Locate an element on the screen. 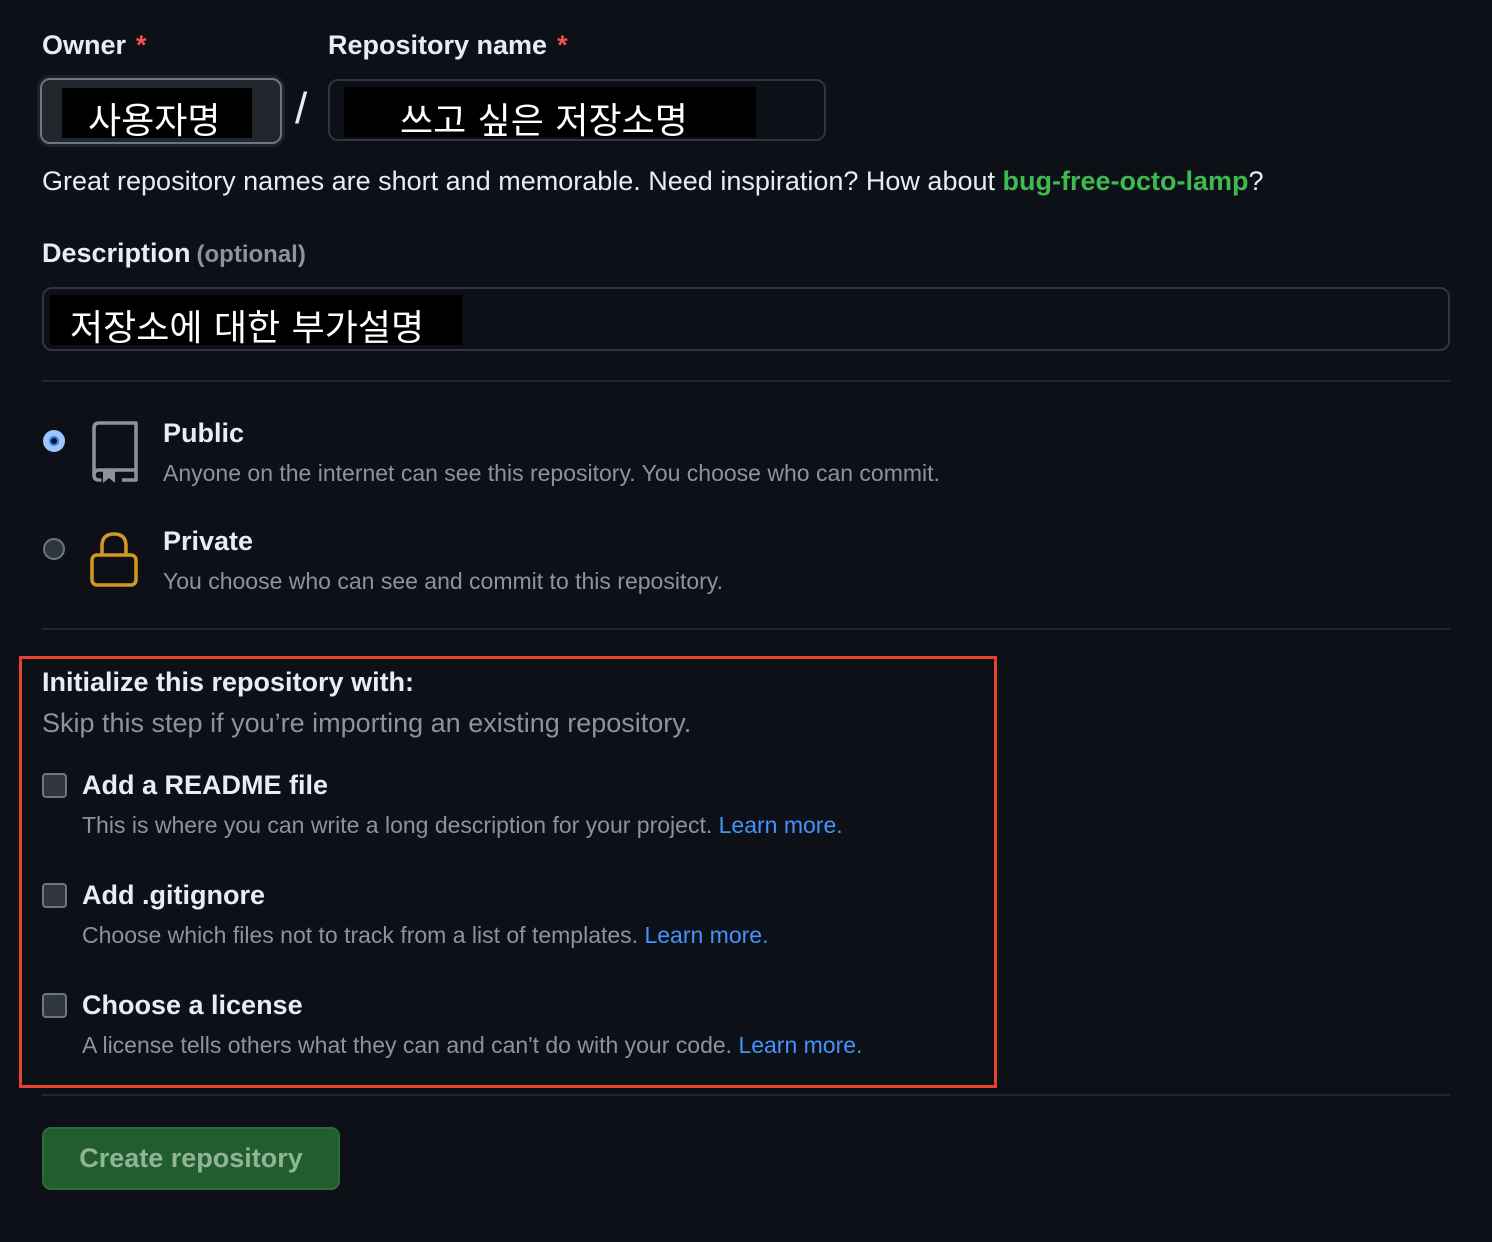 This screenshot has width=1492, height=1242. license-checkbox is located at coordinates (54, 1005).